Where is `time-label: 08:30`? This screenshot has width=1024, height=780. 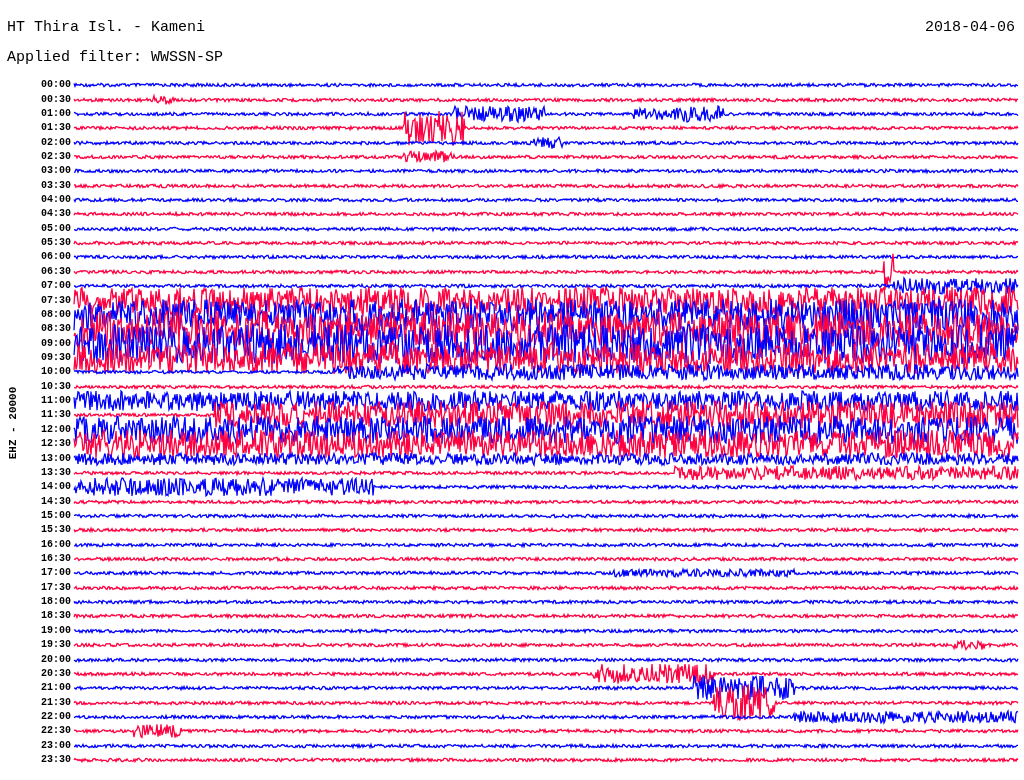
time-label: 08:30 is located at coordinates (56, 329).